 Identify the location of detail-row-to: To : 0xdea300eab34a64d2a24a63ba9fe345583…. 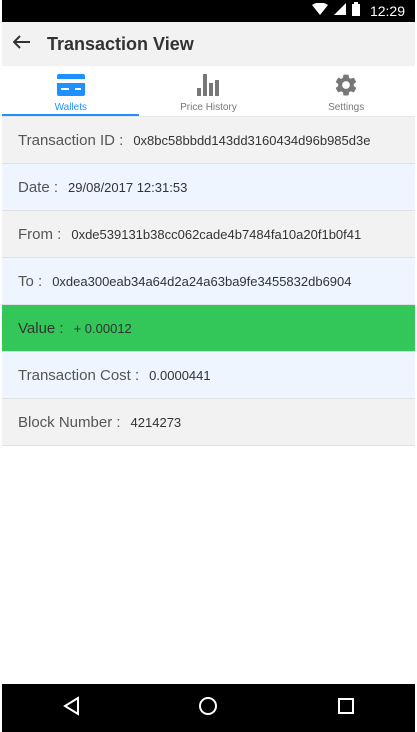
(208, 281).